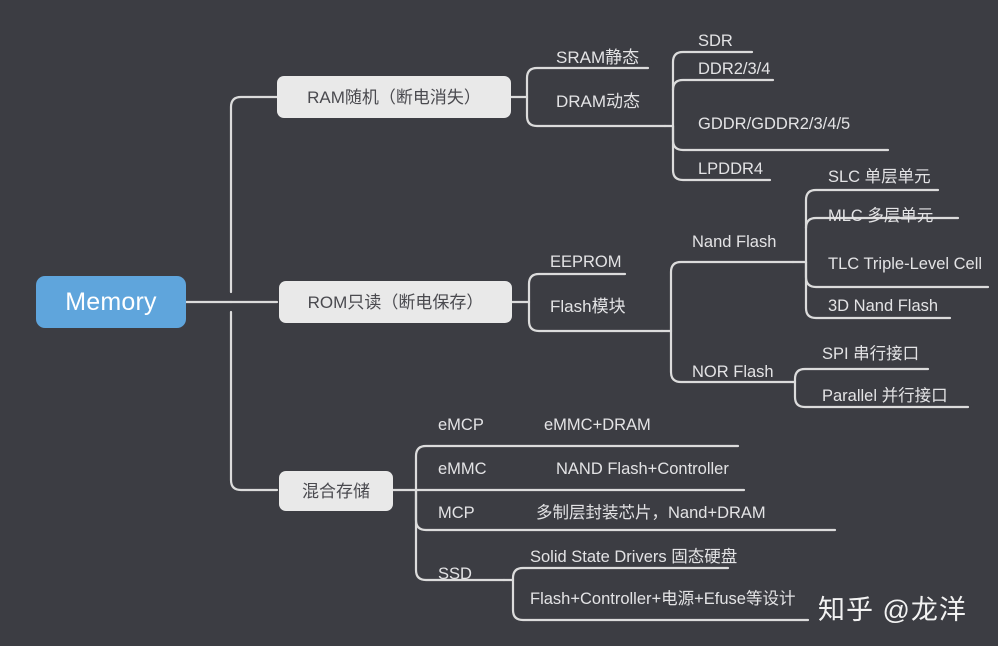  I want to click on wire-nor-spi, so click(861, 375).